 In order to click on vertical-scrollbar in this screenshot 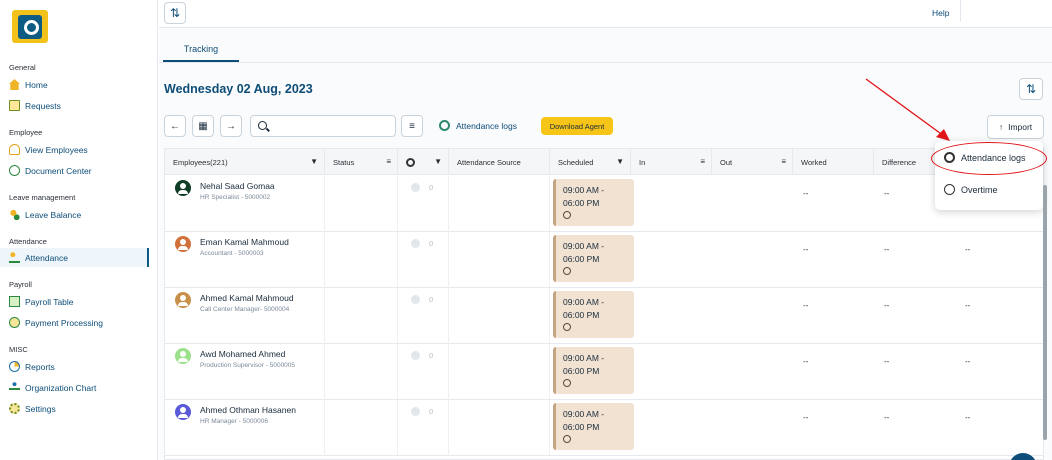, I will do `click(1045, 312)`.